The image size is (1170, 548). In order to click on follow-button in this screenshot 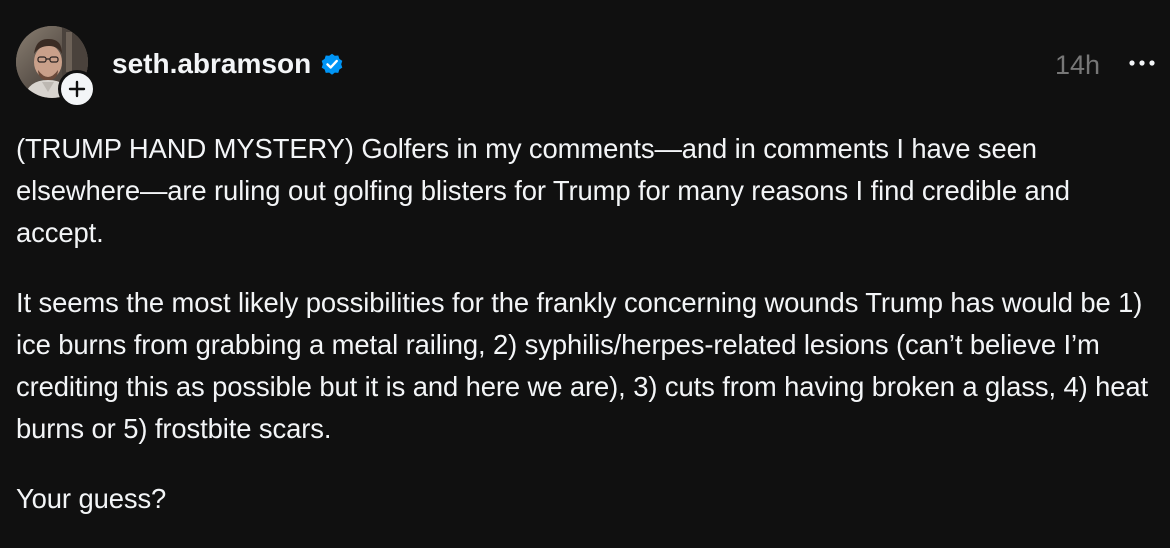, I will do `click(77, 89)`.